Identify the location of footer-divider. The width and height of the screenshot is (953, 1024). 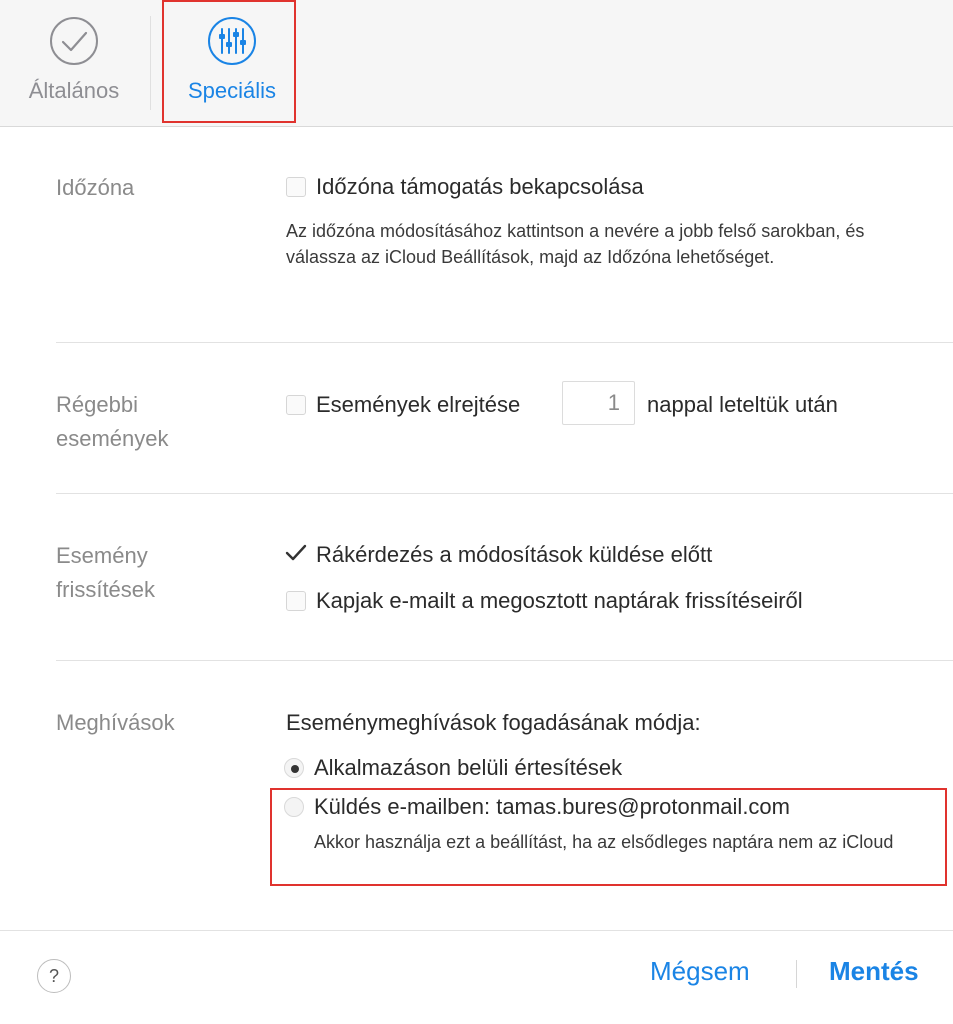
(476, 930).